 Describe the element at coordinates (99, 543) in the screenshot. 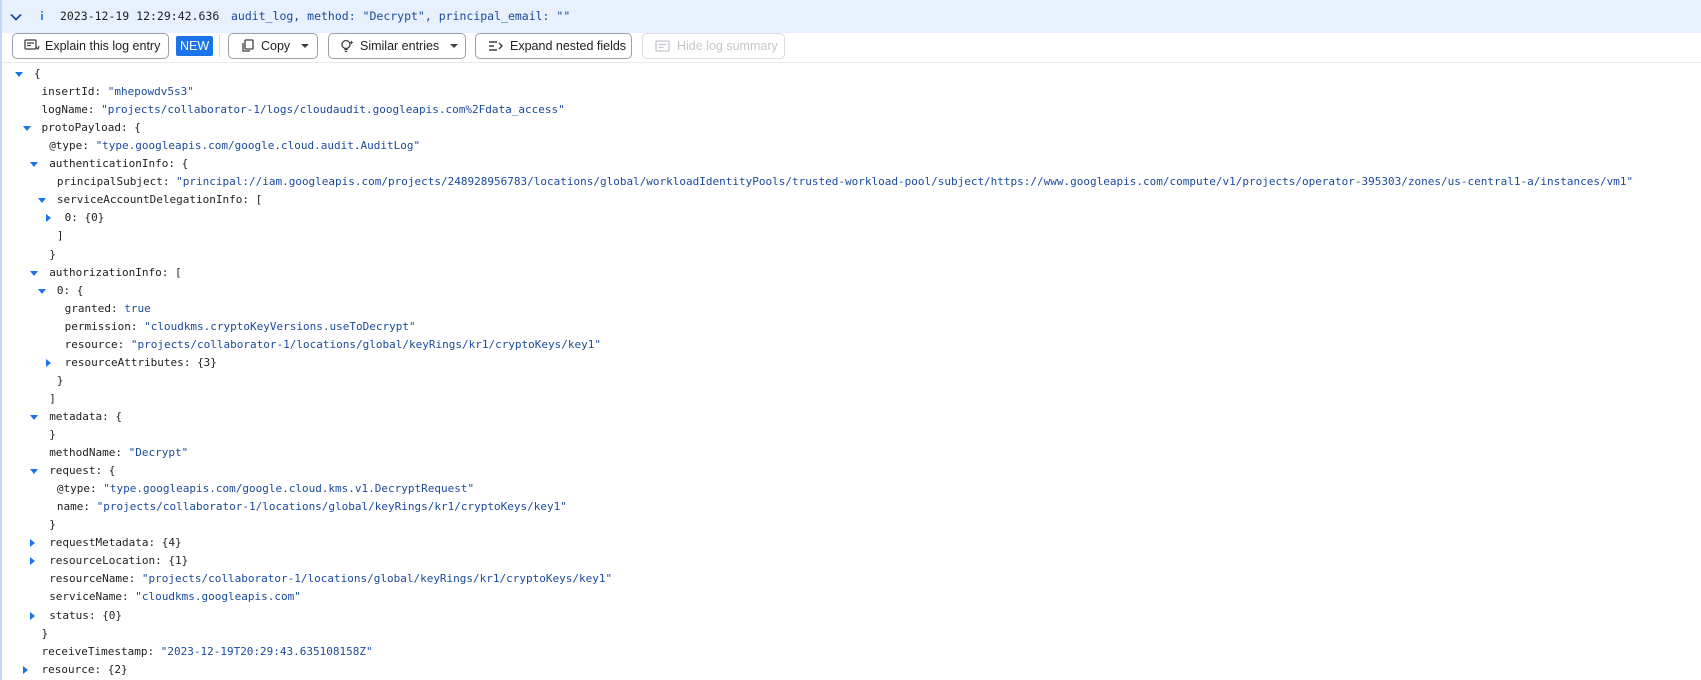

I see `field-key: requestMetadata` at that location.